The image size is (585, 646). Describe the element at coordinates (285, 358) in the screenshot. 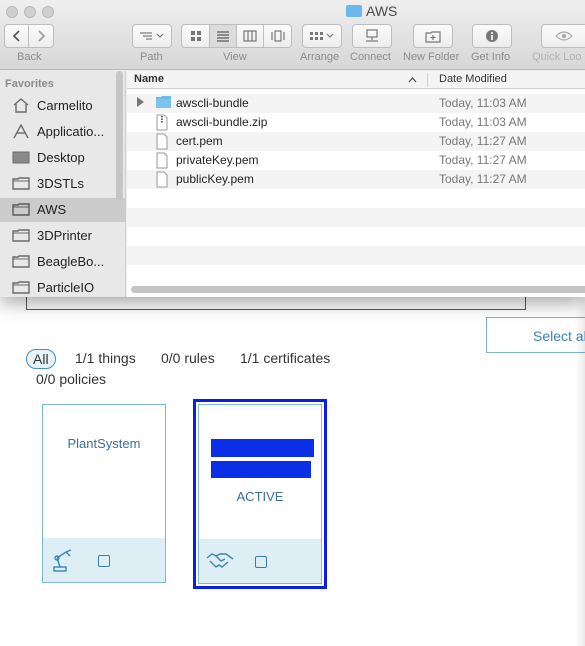

I see `filter-certificates: 1/1 certificates` at that location.